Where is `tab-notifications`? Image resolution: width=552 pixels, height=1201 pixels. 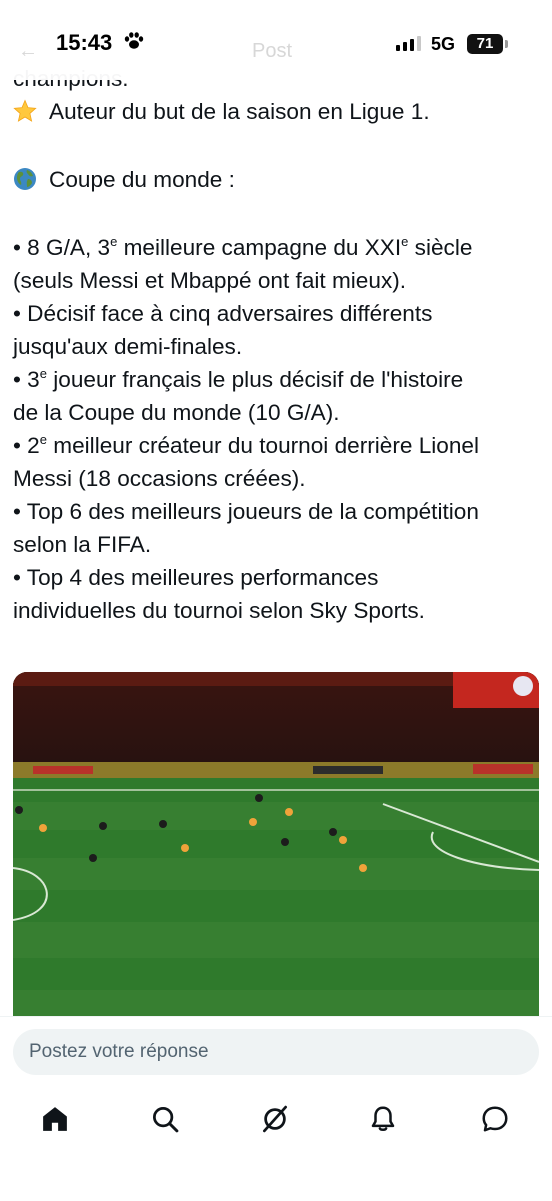
tab-notifications is located at coordinates (383, 1119).